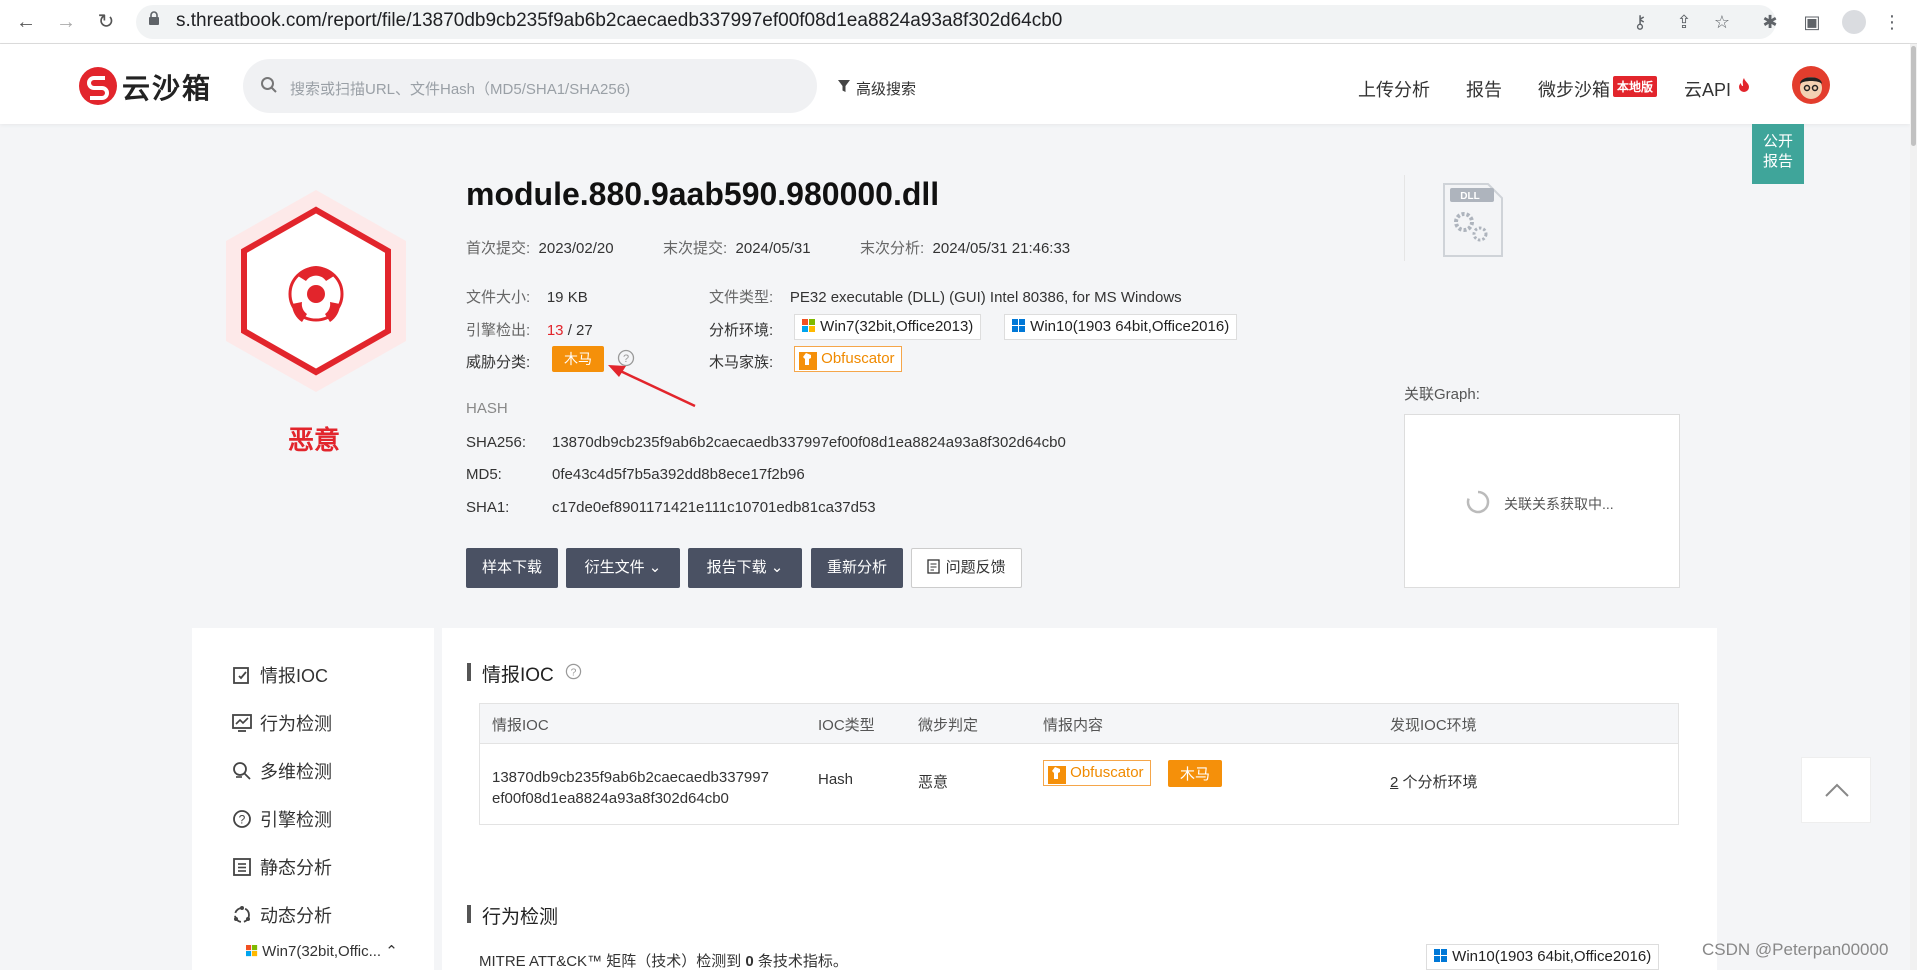  I want to click on sidebar-item-multidim-label: 多维检测, so click(296, 772).